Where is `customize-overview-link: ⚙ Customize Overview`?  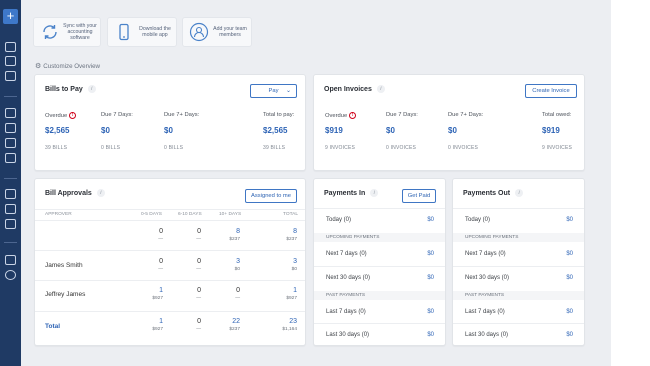
customize-overview-link: ⚙ Customize Overview is located at coordinates (67, 66).